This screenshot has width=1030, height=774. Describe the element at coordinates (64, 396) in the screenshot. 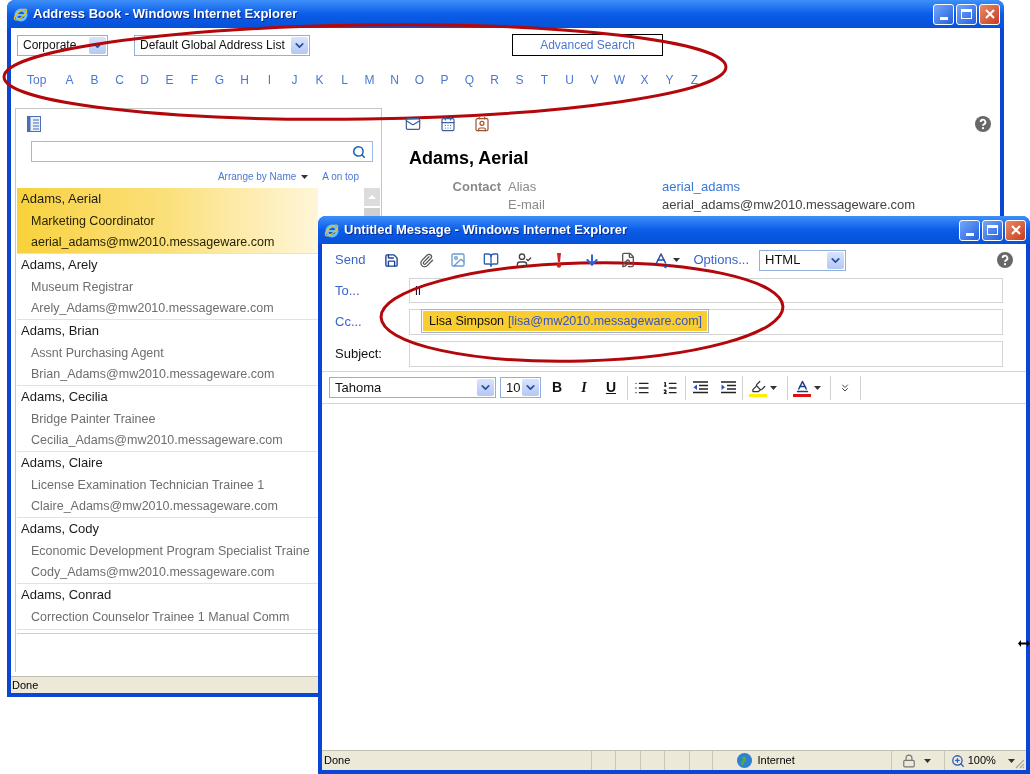

I see `contact-name: Adams, Cecilia` at that location.